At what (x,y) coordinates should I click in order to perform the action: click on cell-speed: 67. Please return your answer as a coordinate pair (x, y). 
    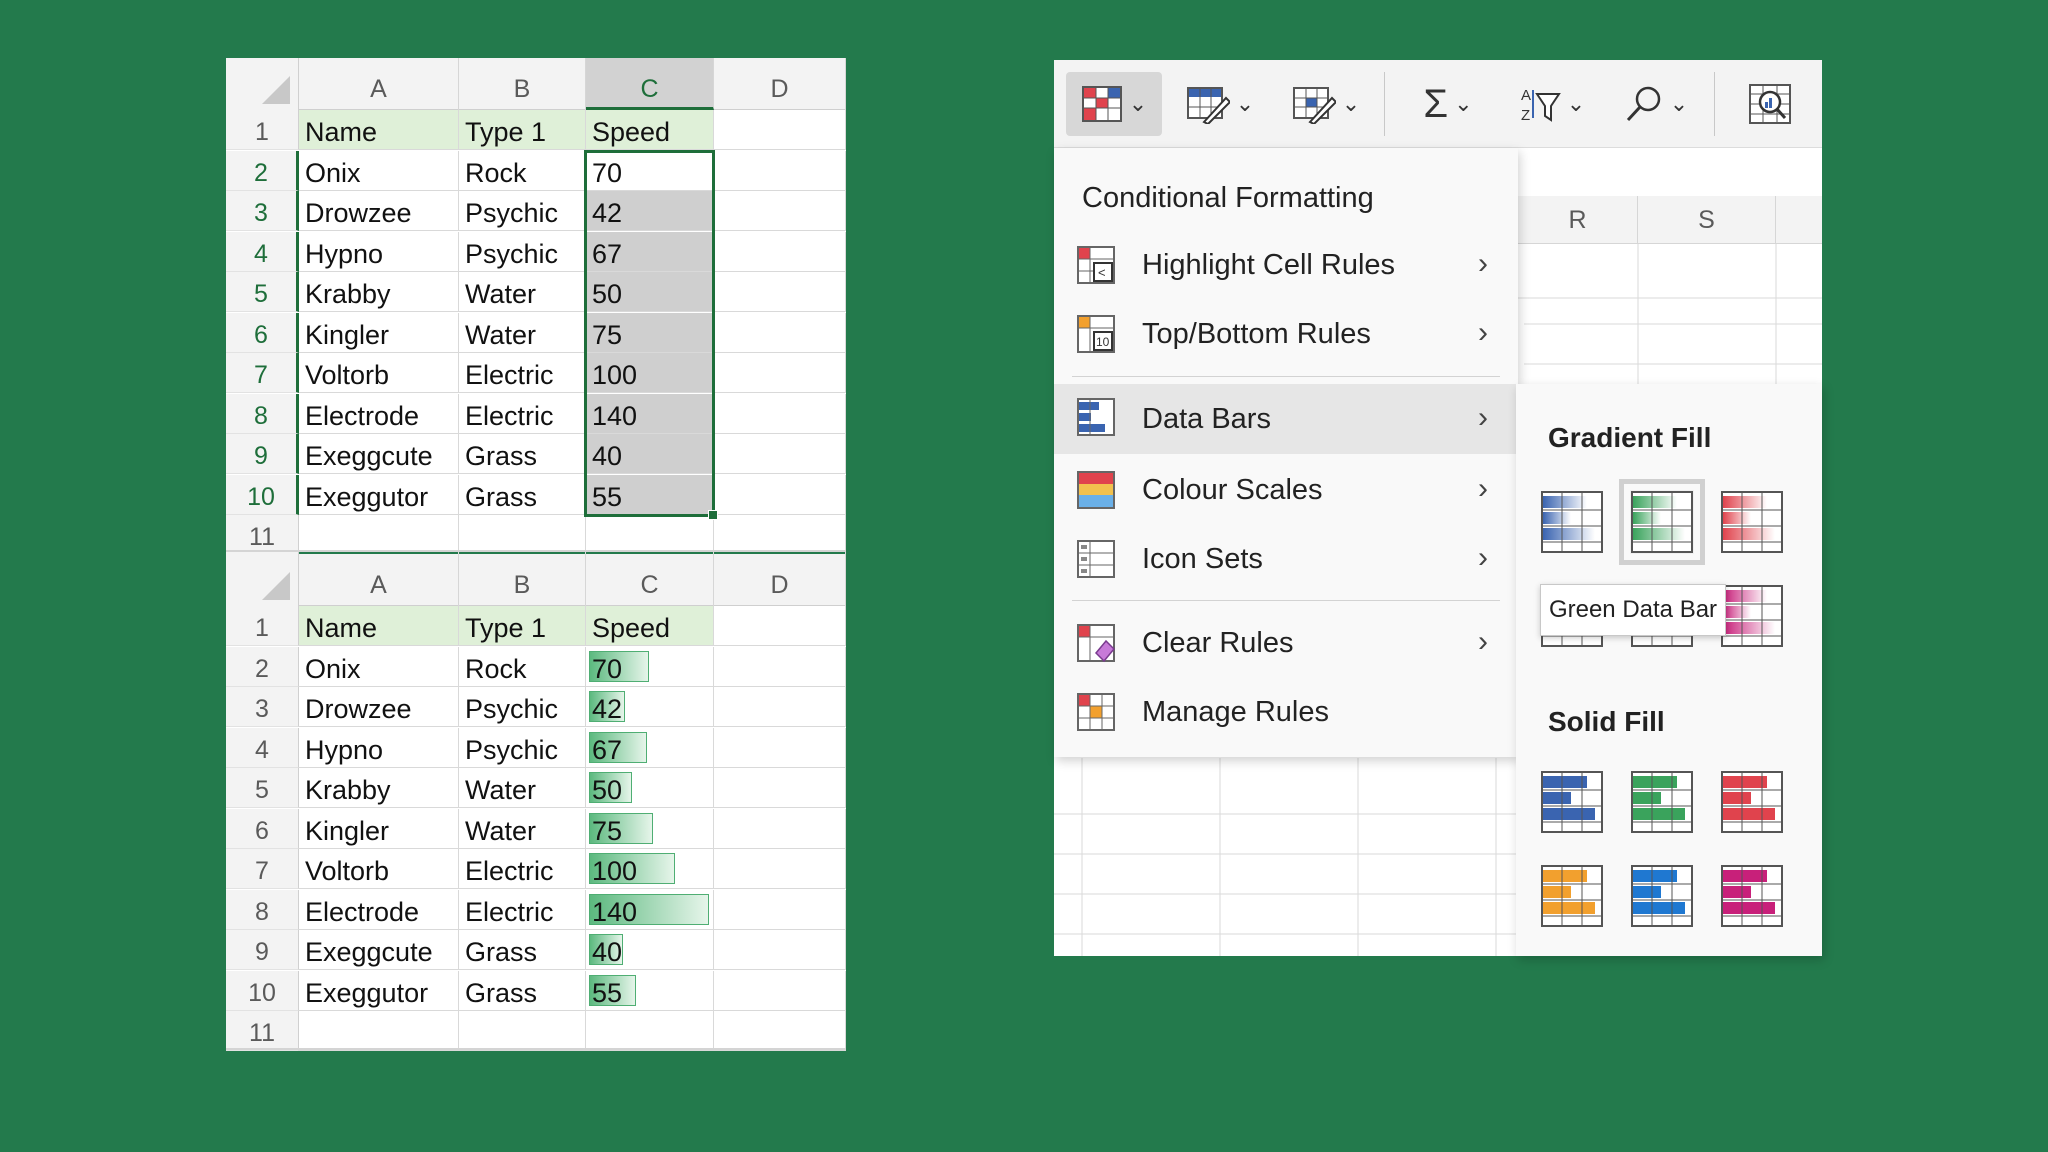
    Looking at the image, I should click on (650, 251).